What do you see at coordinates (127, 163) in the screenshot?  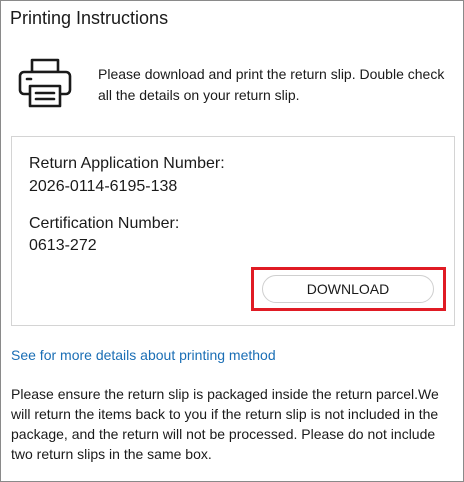 I see `application-number-label: Return Application Number:` at bounding box center [127, 163].